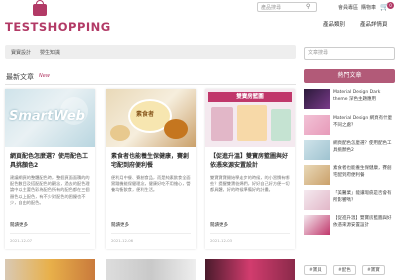 The height and width of the screenshot is (280, 420). I want to click on thumbnail-text: 雙寶房籃圖, so click(250, 97).